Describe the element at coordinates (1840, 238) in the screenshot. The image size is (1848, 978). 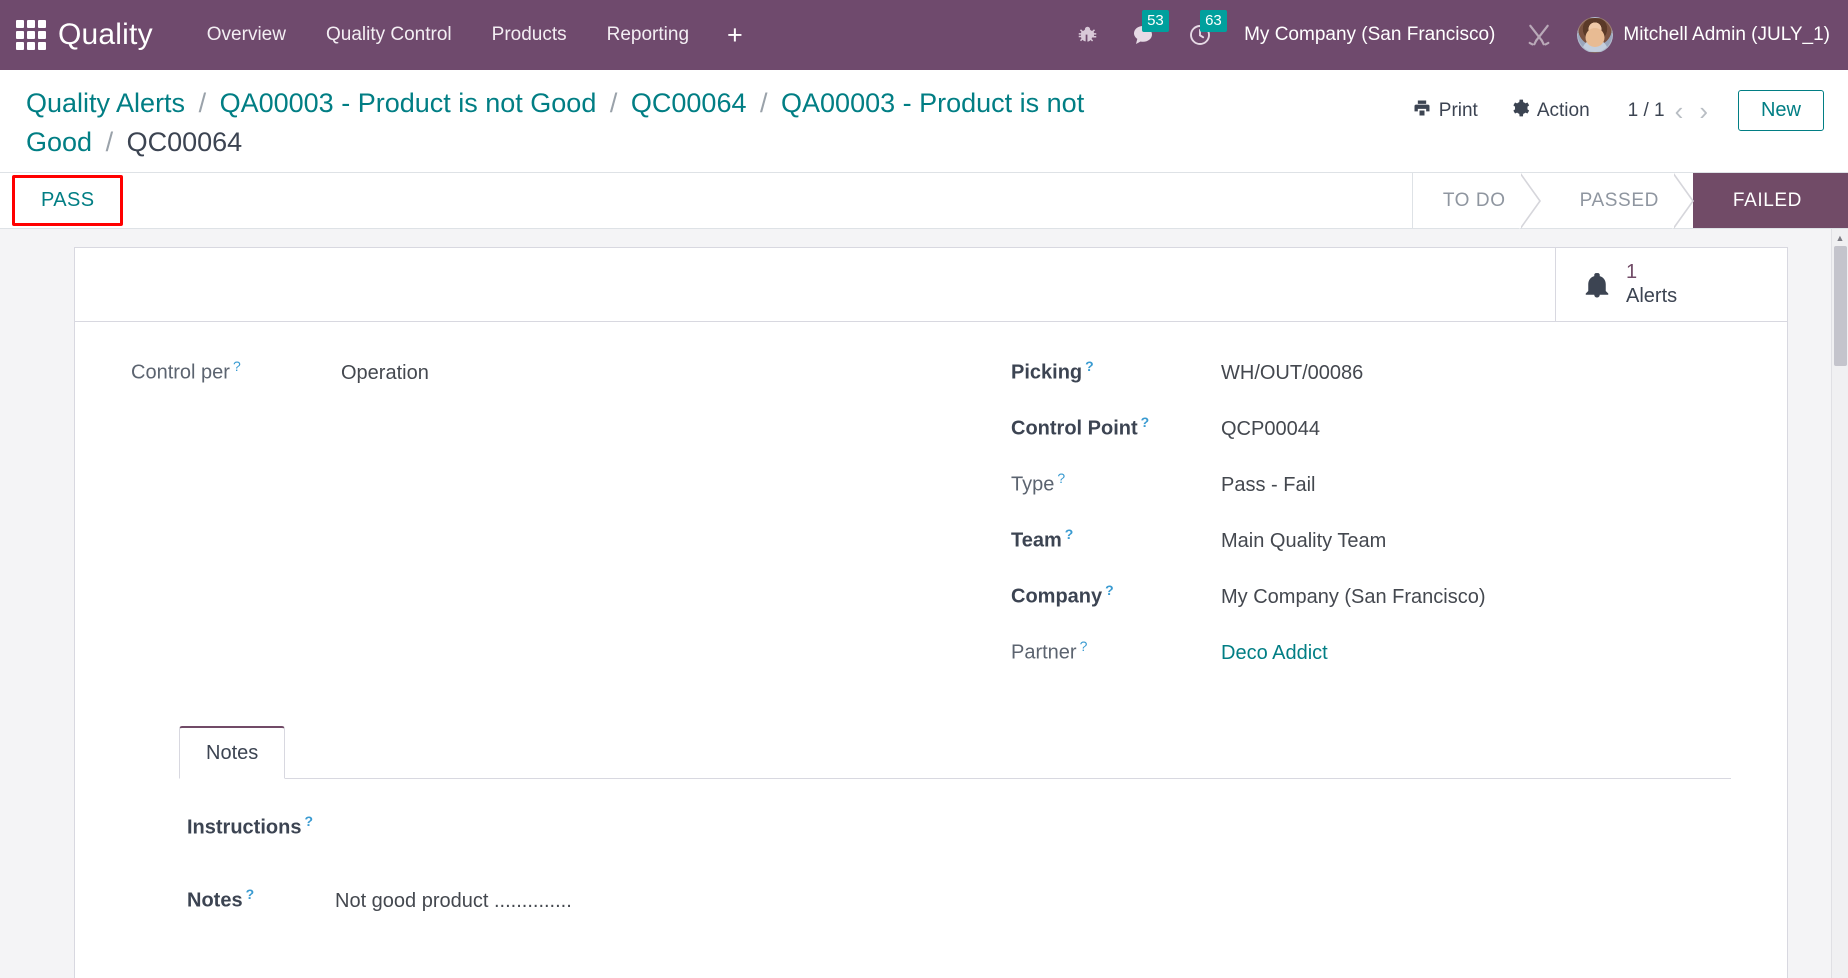
I see `scroll-up-arrow-icon: ▲` at that location.